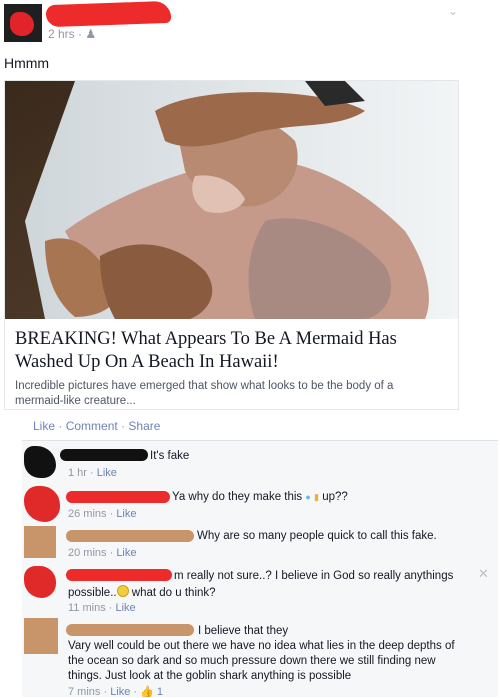 This screenshot has width=500, height=698. Describe the element at coordinates (77, 473) in the screenshot. I see `comment-time: 1 hr` at that location.